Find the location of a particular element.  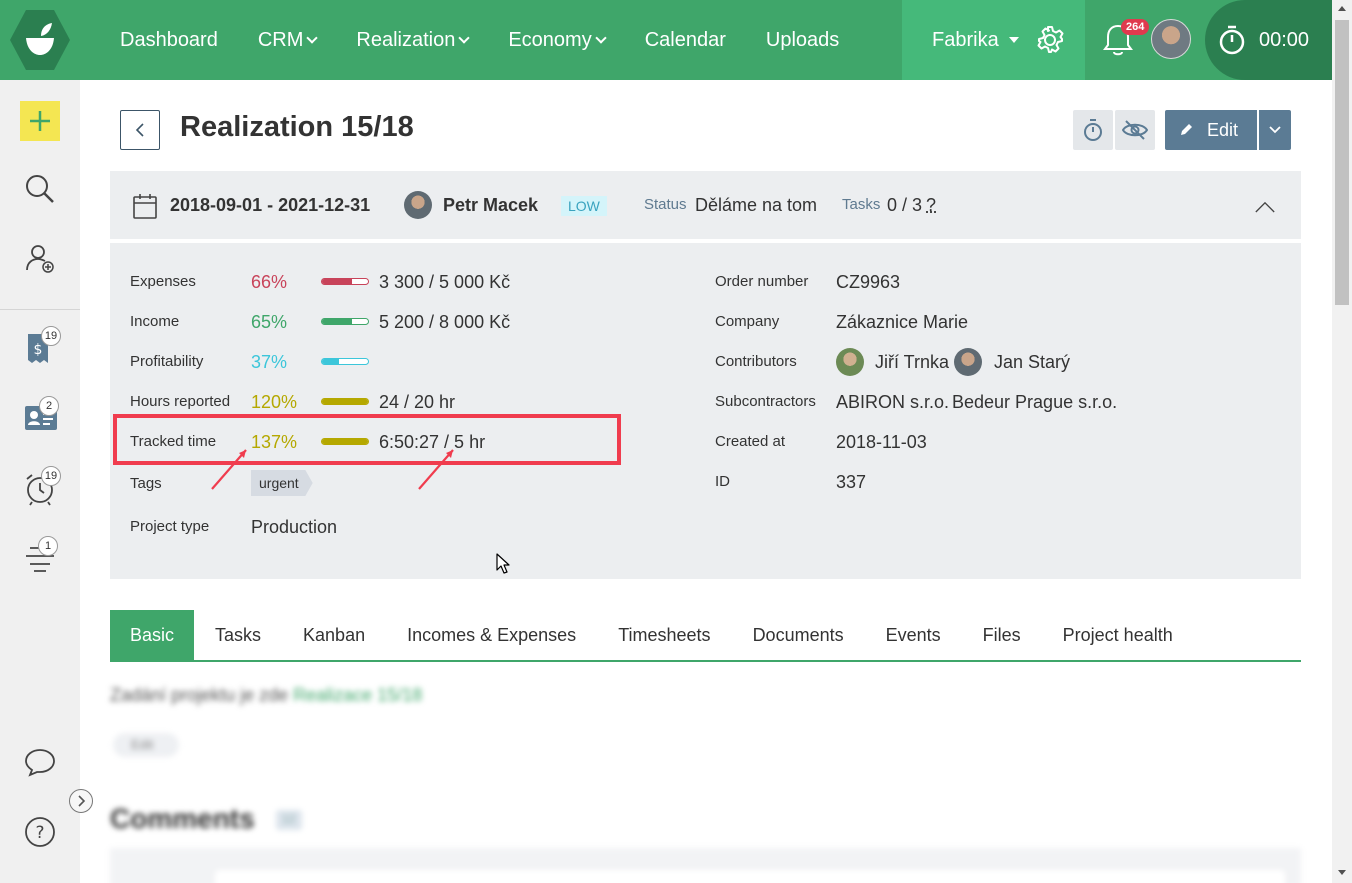

income-progress-fill is located at coordinates (337, 321).